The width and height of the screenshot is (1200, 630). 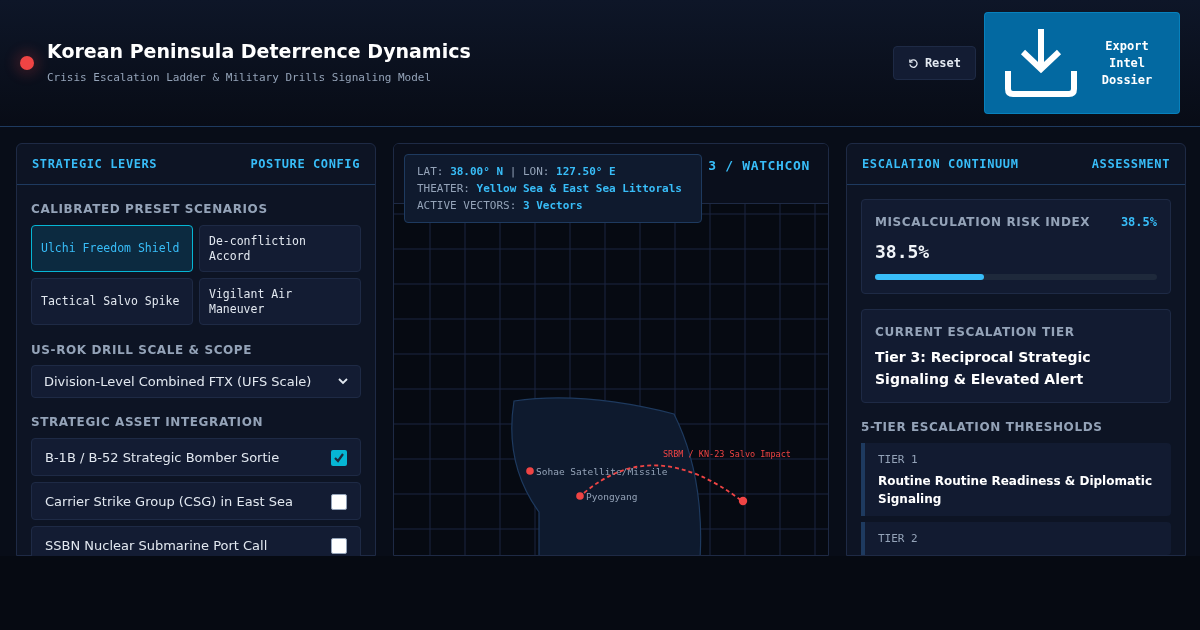 I want to click on panel-title: STRATEGIC LEVERS, so click(x=95, y=164).